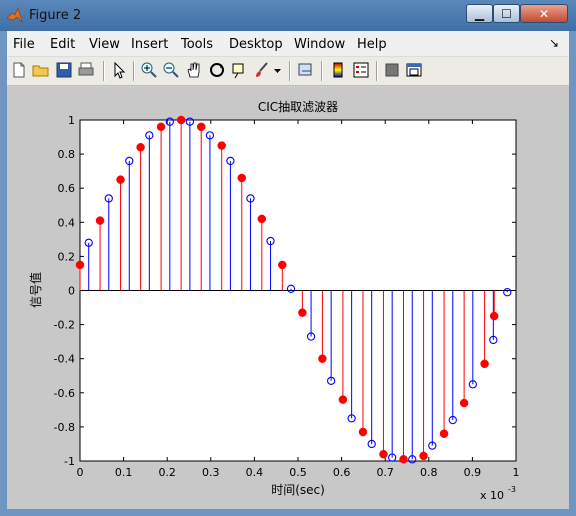  What do you see at coordinates (239, 70) in the screenshot?
I see `data-cursor-icon` at bounding box center [239, 70].